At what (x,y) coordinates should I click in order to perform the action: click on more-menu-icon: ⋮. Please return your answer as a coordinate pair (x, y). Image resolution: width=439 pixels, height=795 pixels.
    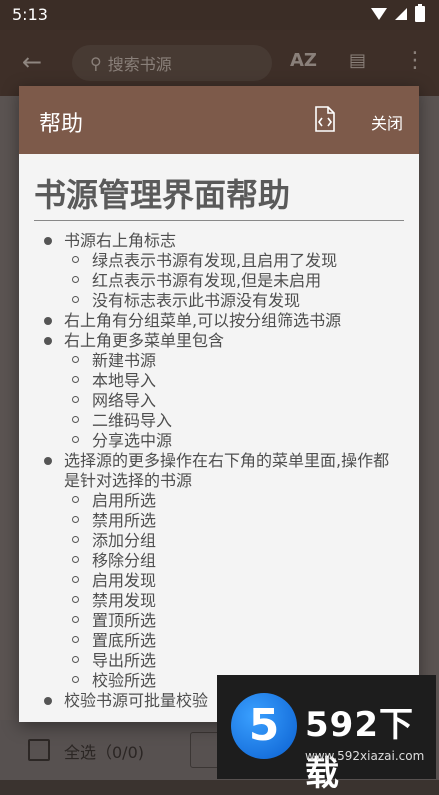
    Looking at the image, I should click on (415, 60).